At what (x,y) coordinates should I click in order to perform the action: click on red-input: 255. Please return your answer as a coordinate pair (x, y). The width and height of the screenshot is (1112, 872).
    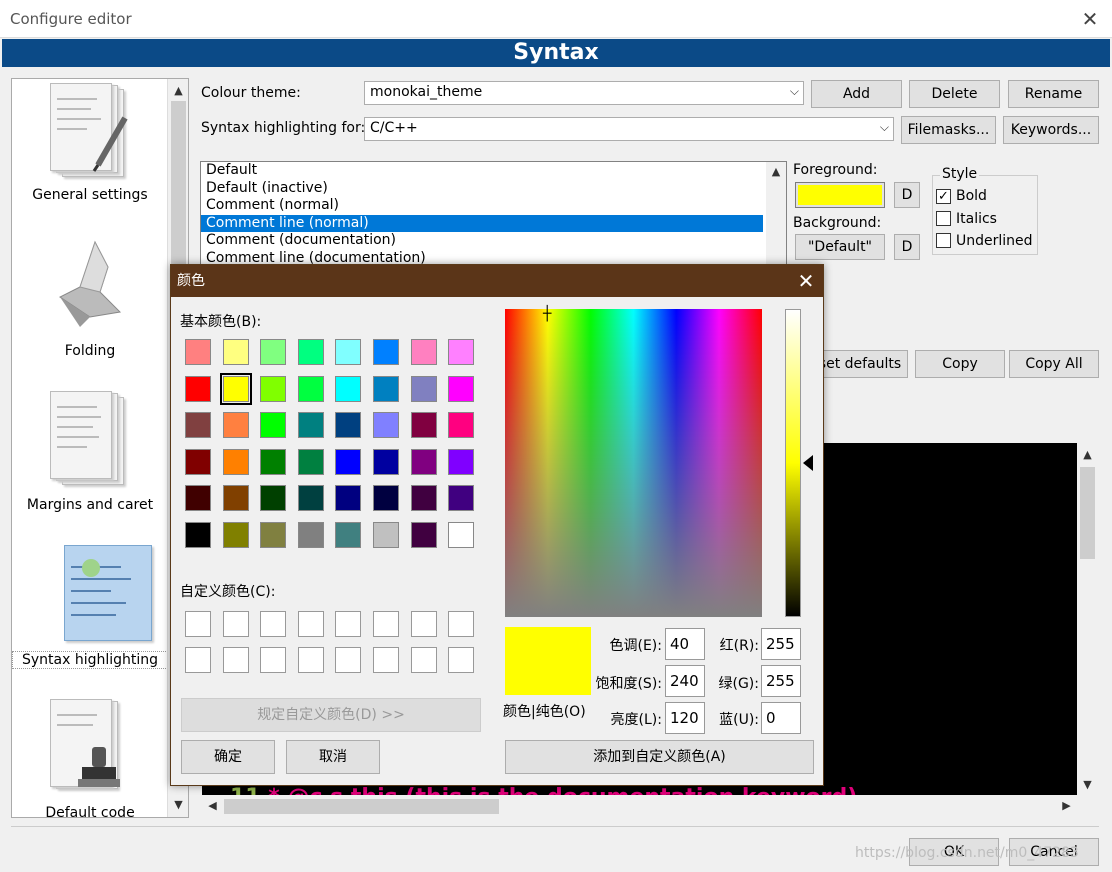
    Looking at the image, I should click on (781, 644).